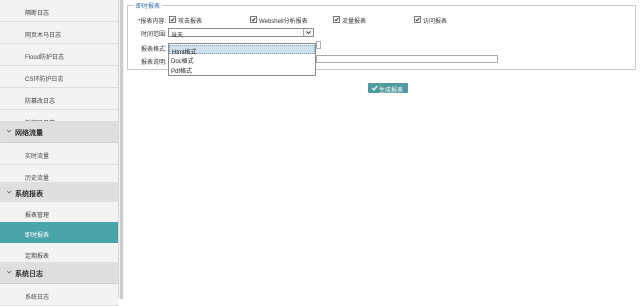  What do you see at coordinates (318, 45) in the screenshot?
I see `format-select-edge` at bounding box center [318, 45].